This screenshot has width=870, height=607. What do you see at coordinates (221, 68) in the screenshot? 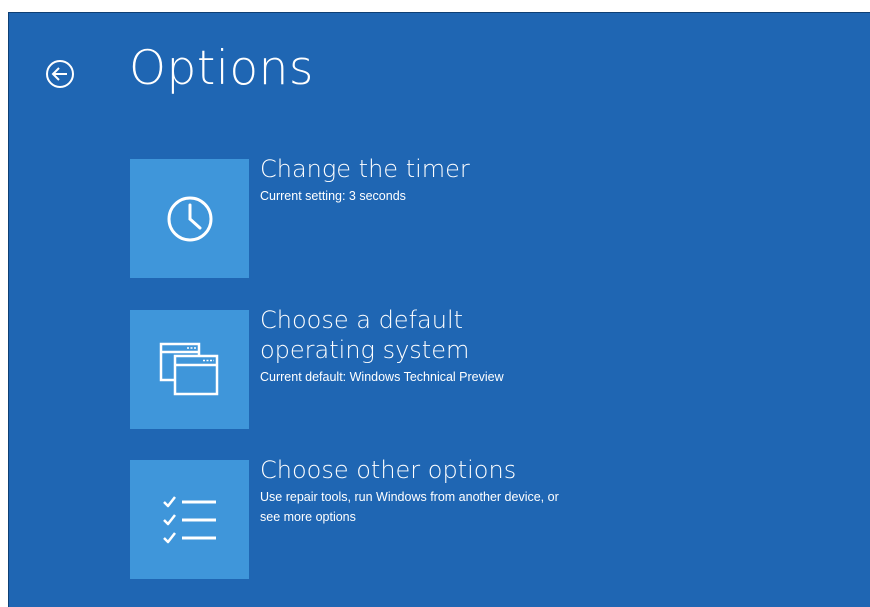
I see `page-title: Options` at bounding box center [221, 68].